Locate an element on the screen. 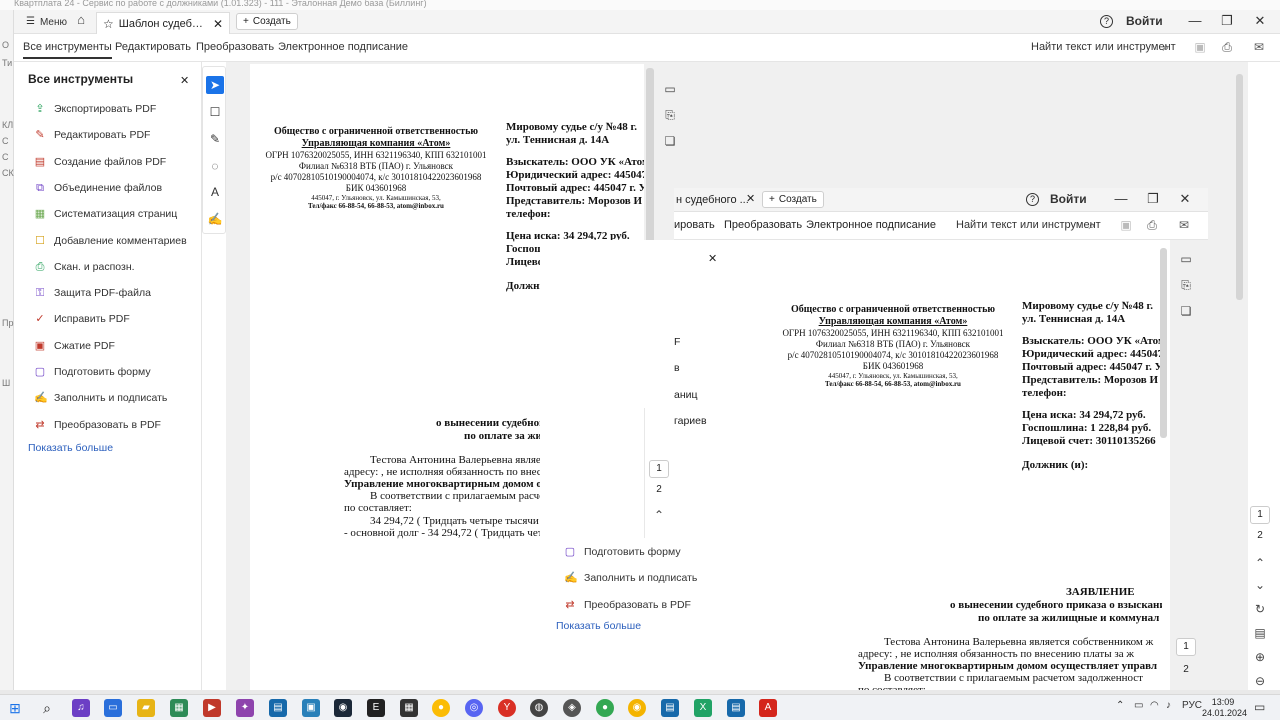 This screenshot has width=1280, height=720. comment-panel-icon: ▭ is located at coordinates (1186, 259).